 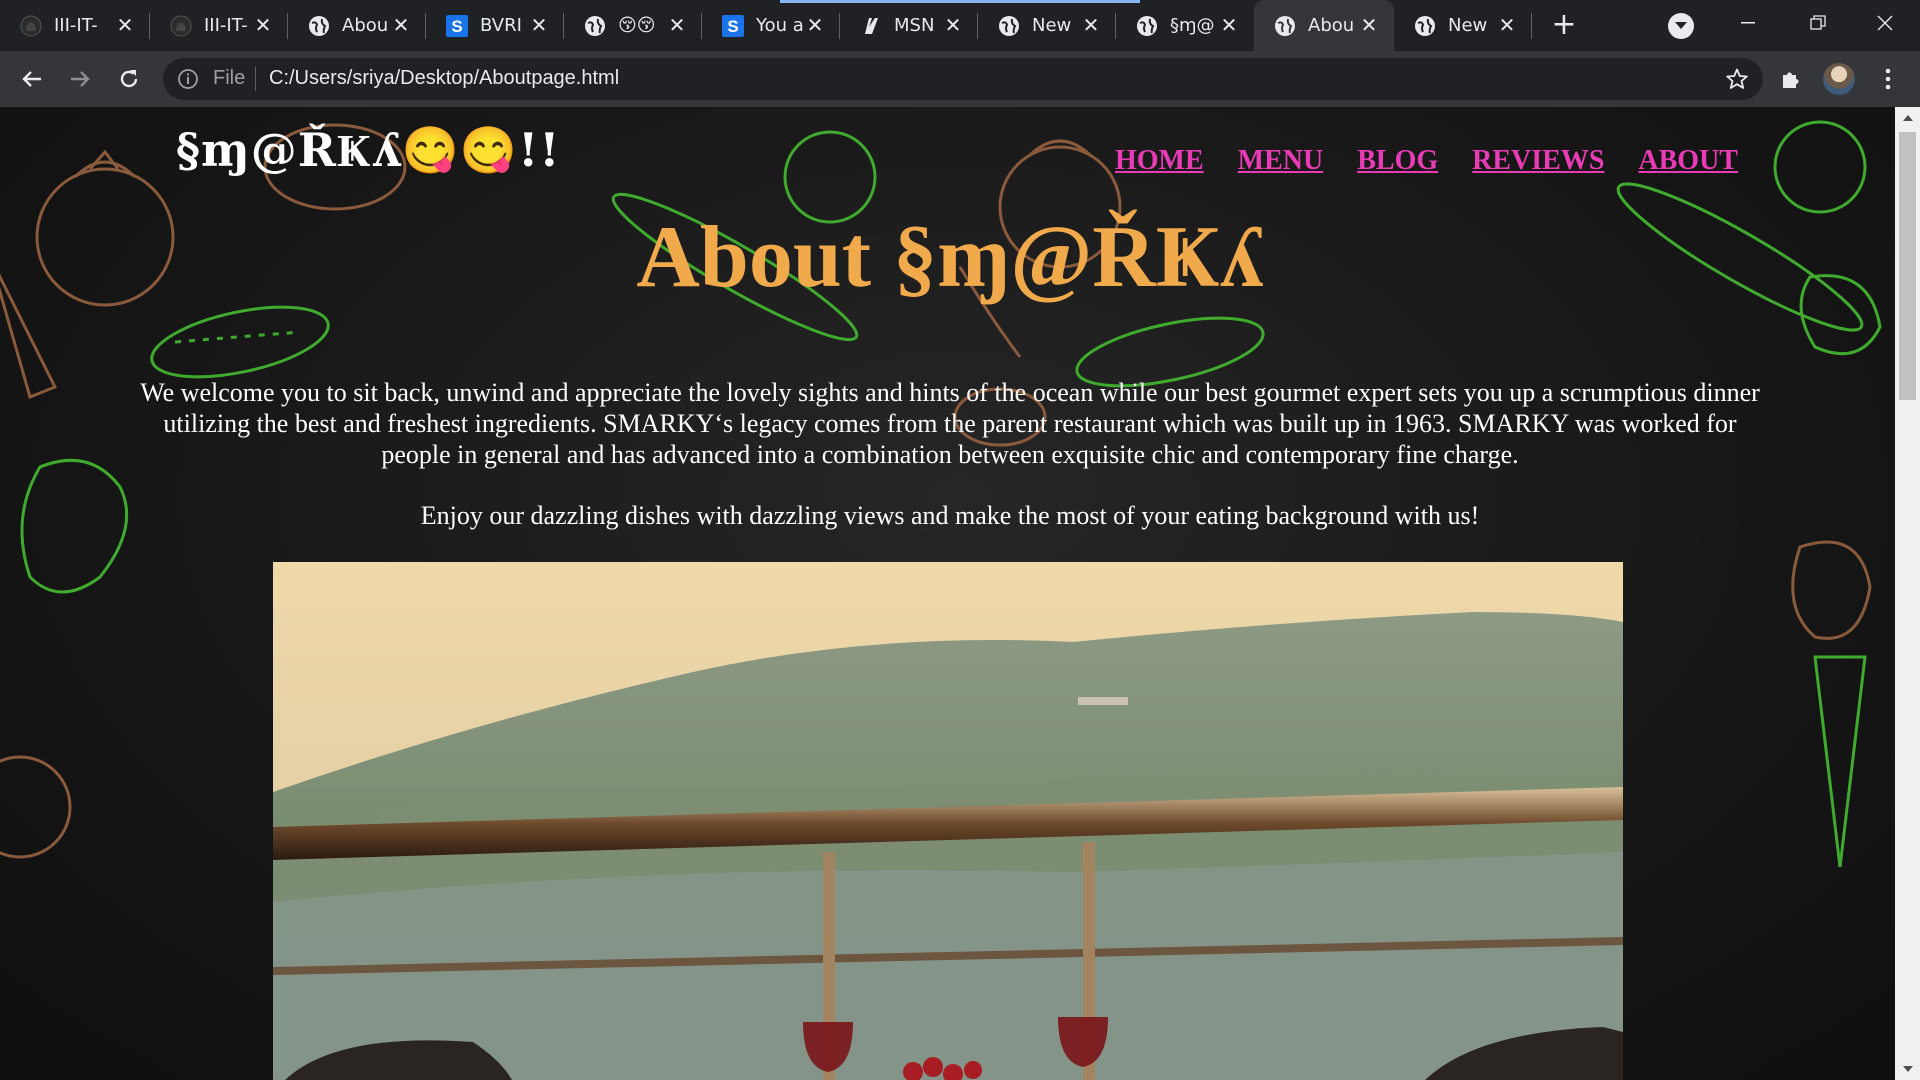 I want to click on tab-1: III-IT- ✕, so click(x=219, y=25).